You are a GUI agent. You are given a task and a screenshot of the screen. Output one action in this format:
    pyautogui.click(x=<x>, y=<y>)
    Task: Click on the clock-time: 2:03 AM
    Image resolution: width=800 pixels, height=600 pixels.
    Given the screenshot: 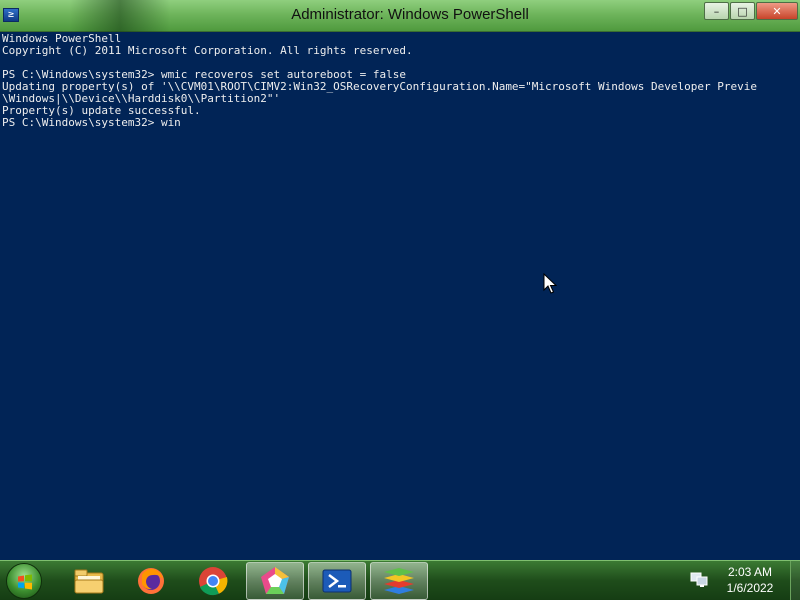 What is the action you would take?
    pyautogui.click(x=750, y=572)
    